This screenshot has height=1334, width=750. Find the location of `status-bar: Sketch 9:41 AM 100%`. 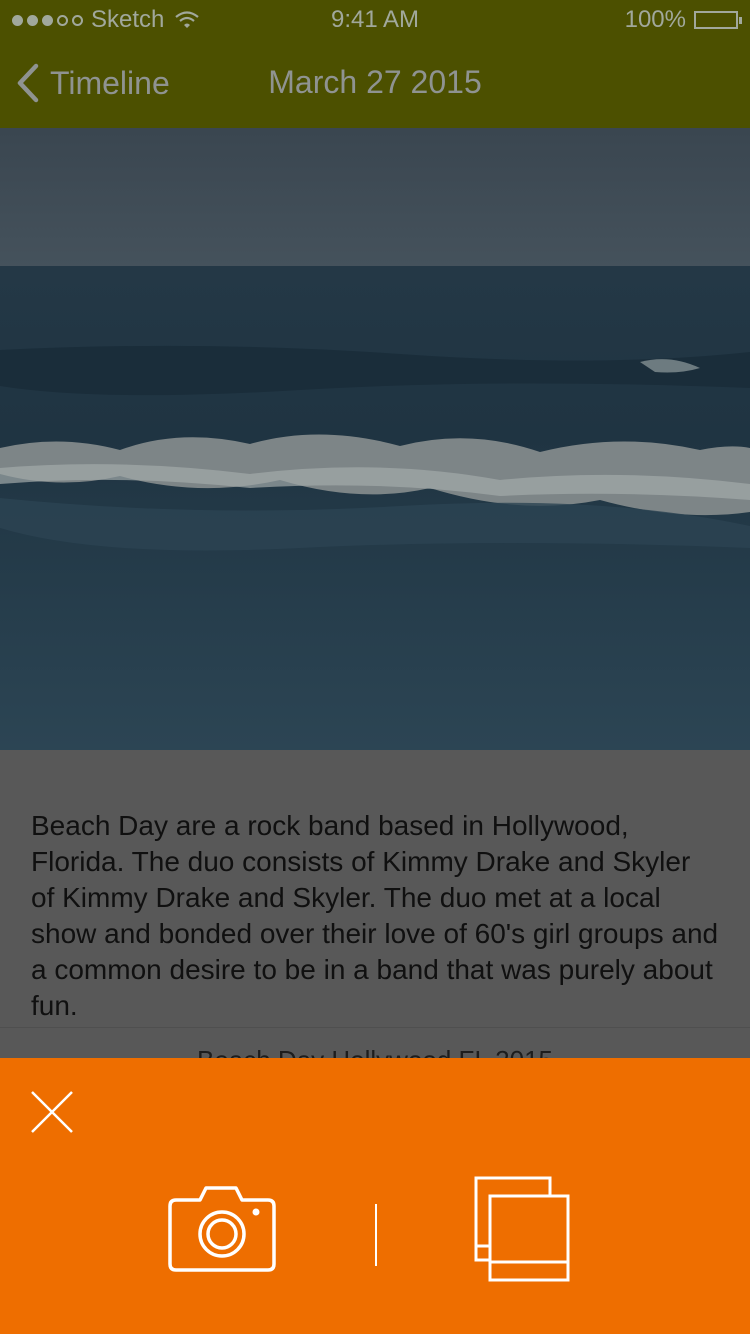

status-bar: Sketch 9:41 AM 100% is located at coordinates (375, 20).